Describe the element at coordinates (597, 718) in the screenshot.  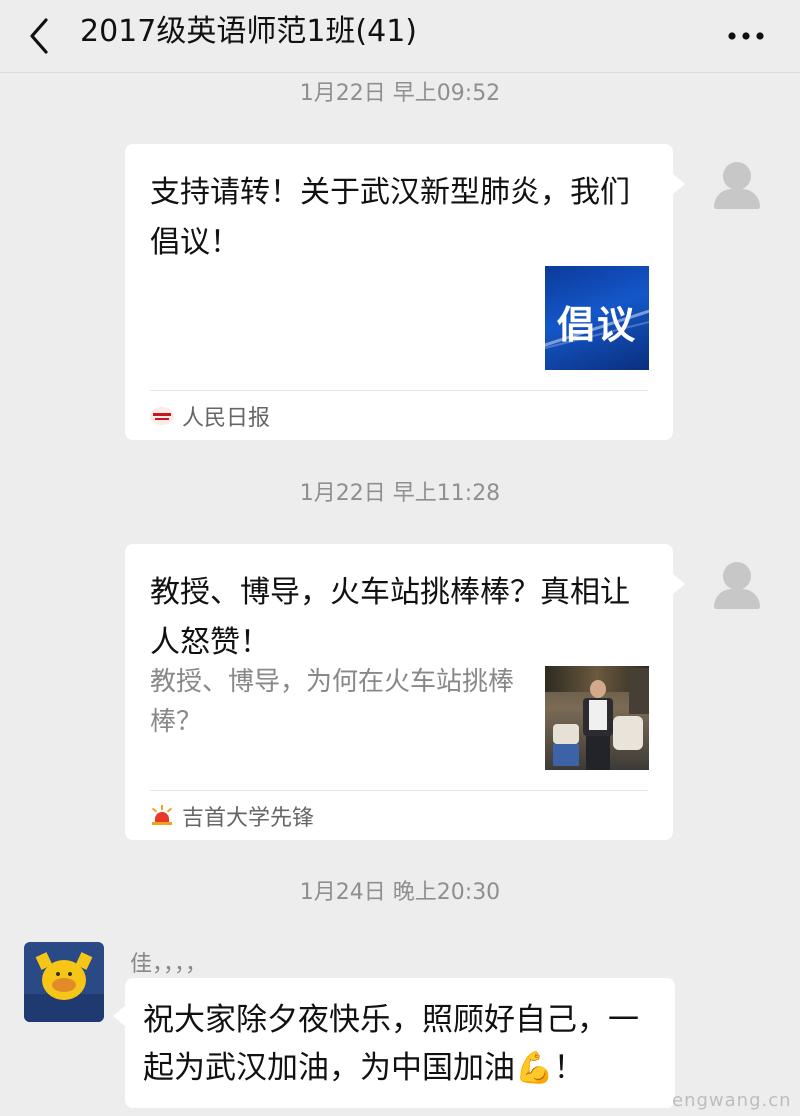
I see `article-thumbnail` at that location.